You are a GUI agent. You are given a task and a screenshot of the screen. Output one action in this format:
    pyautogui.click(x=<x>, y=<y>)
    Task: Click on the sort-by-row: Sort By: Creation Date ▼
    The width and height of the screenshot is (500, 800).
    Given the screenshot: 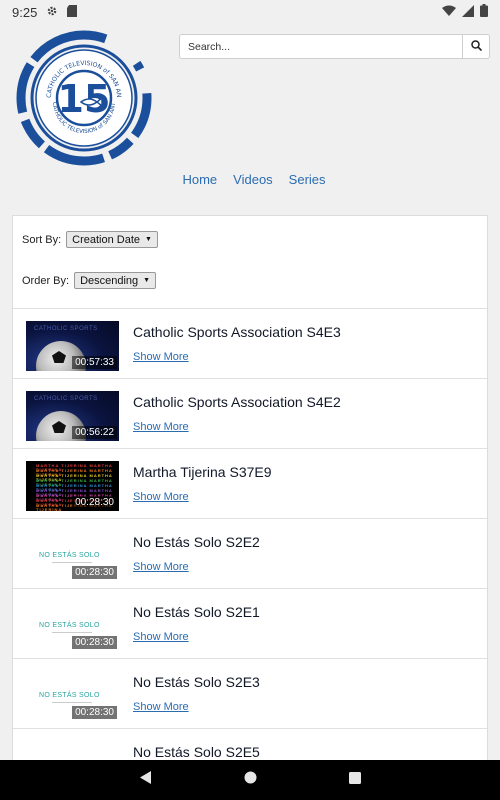 What is the action you would take?
    pyautogui.click(x=90, y=239)
    